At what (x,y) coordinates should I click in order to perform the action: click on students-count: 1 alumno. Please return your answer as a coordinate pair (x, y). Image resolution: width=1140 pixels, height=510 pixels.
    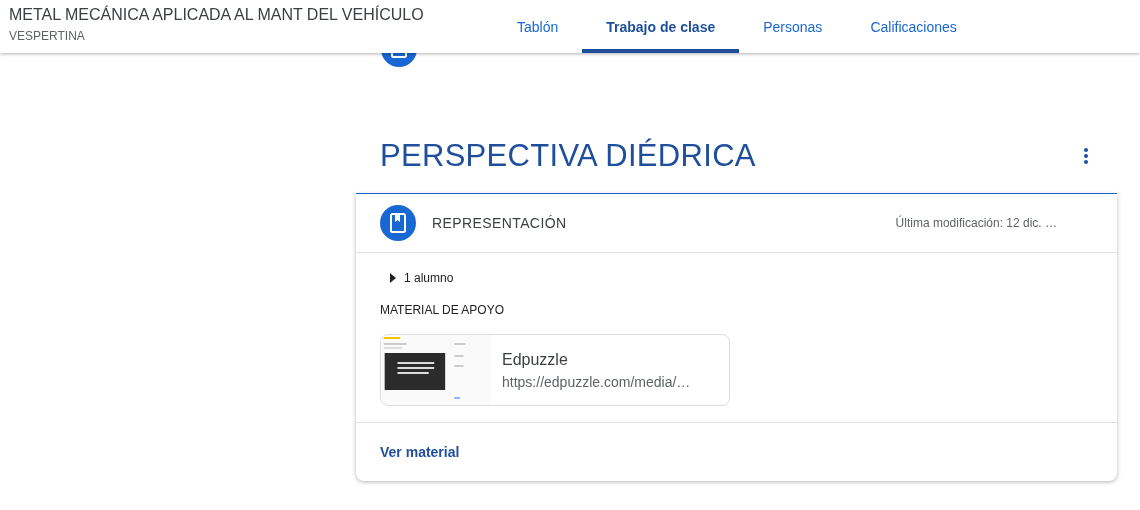
    Looking at the image, I should click on (429, 278).